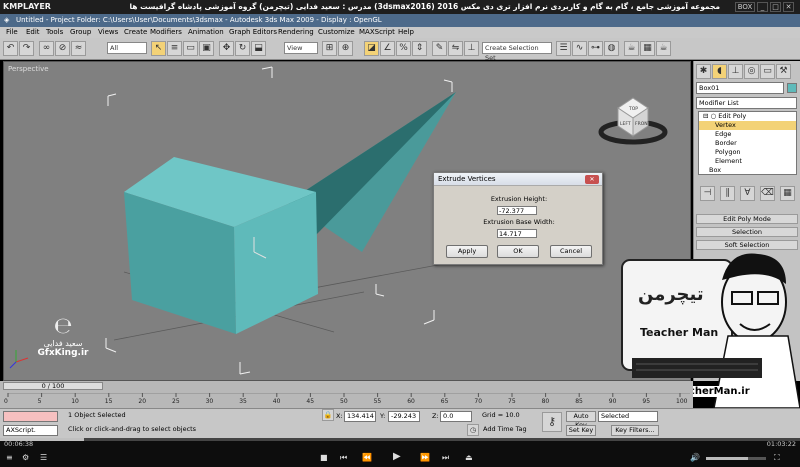 Image resolution: width=800 pixels, height=467 pixels. Describe the element at coordinates (747, 125) in the screenshot. I see `stack-item-vertex: Vertex` at that location.